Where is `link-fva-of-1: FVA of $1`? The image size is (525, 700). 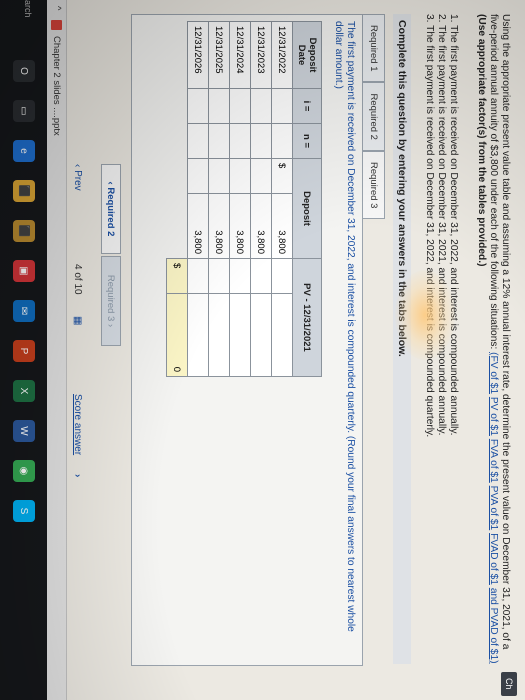
link-fva-of-1: FVA of $1 is located at coordinates (493, 461).